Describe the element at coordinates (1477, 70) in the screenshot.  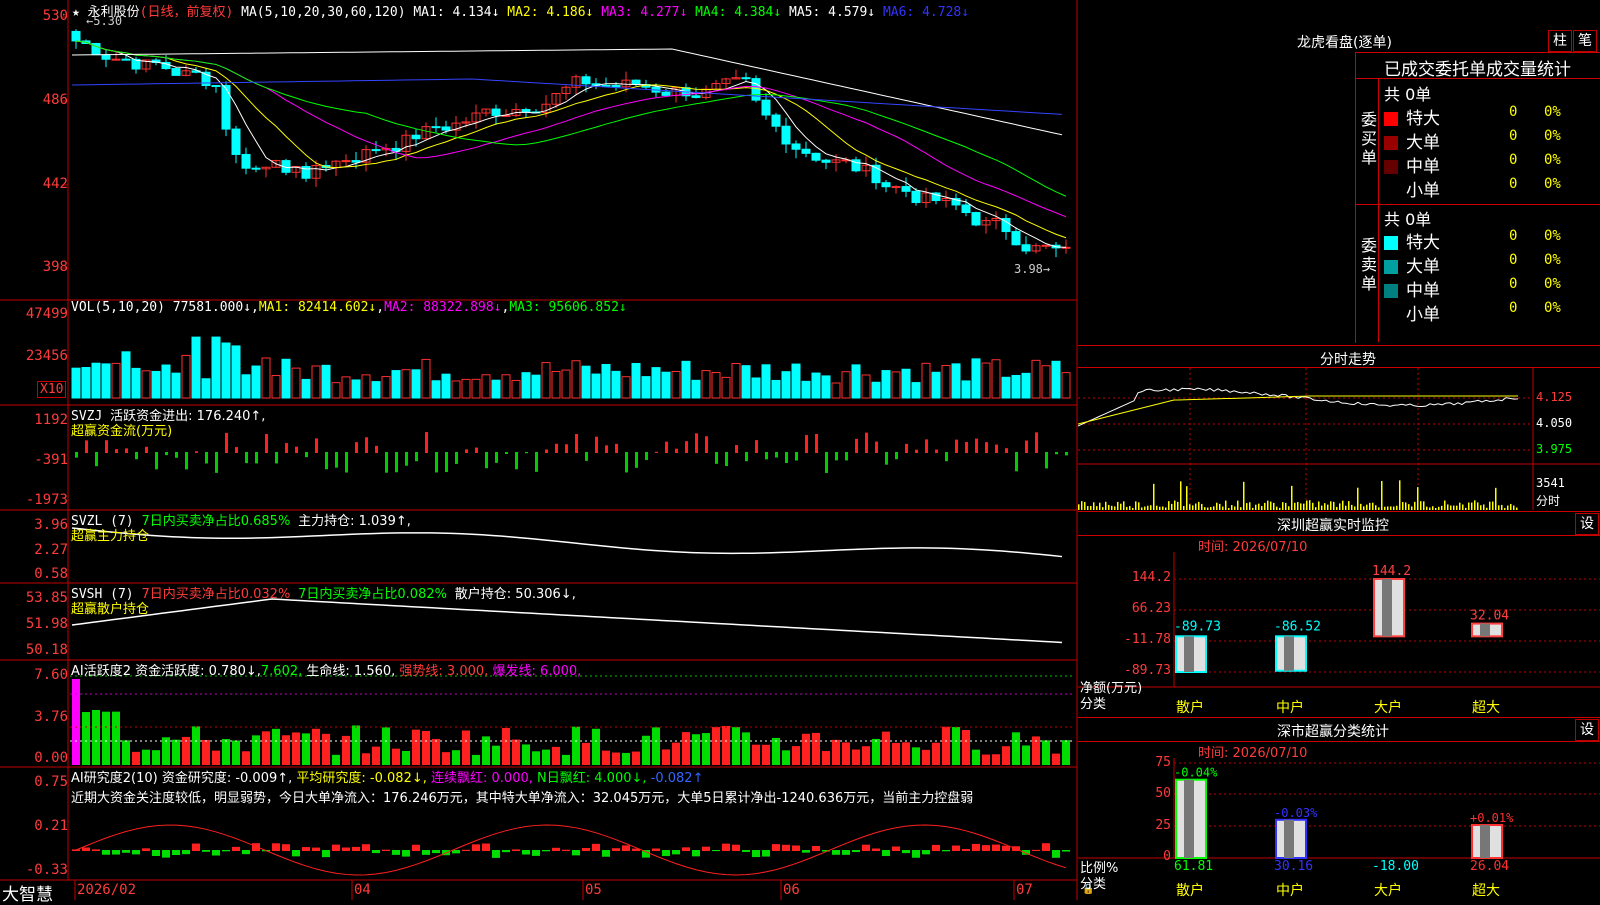
I see `order-stats-title: 已成交委托单成交量统计` at that location.